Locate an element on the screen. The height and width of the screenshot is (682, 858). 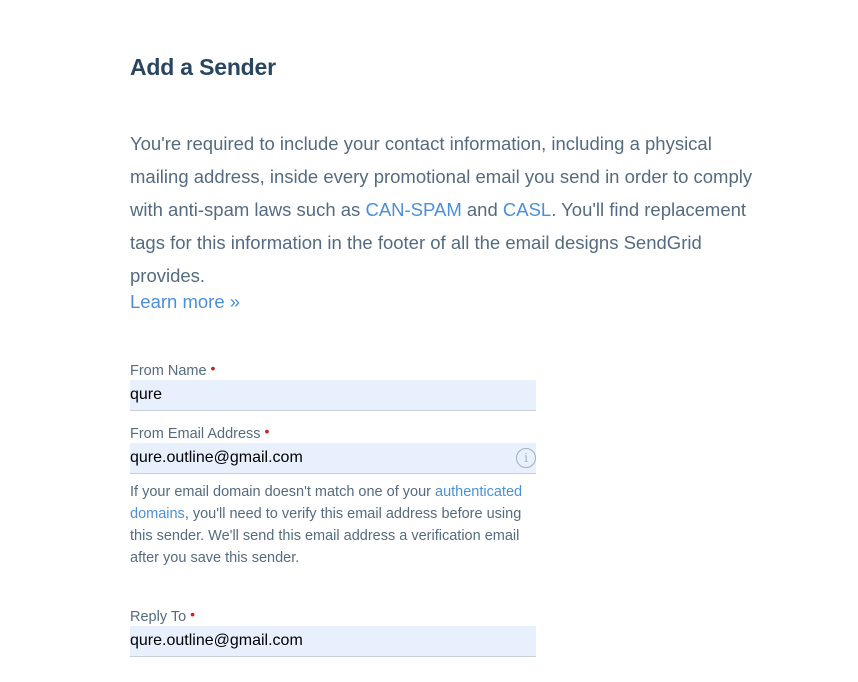
from-email-field: From Email Address• i is located at coordinates (333, 448).